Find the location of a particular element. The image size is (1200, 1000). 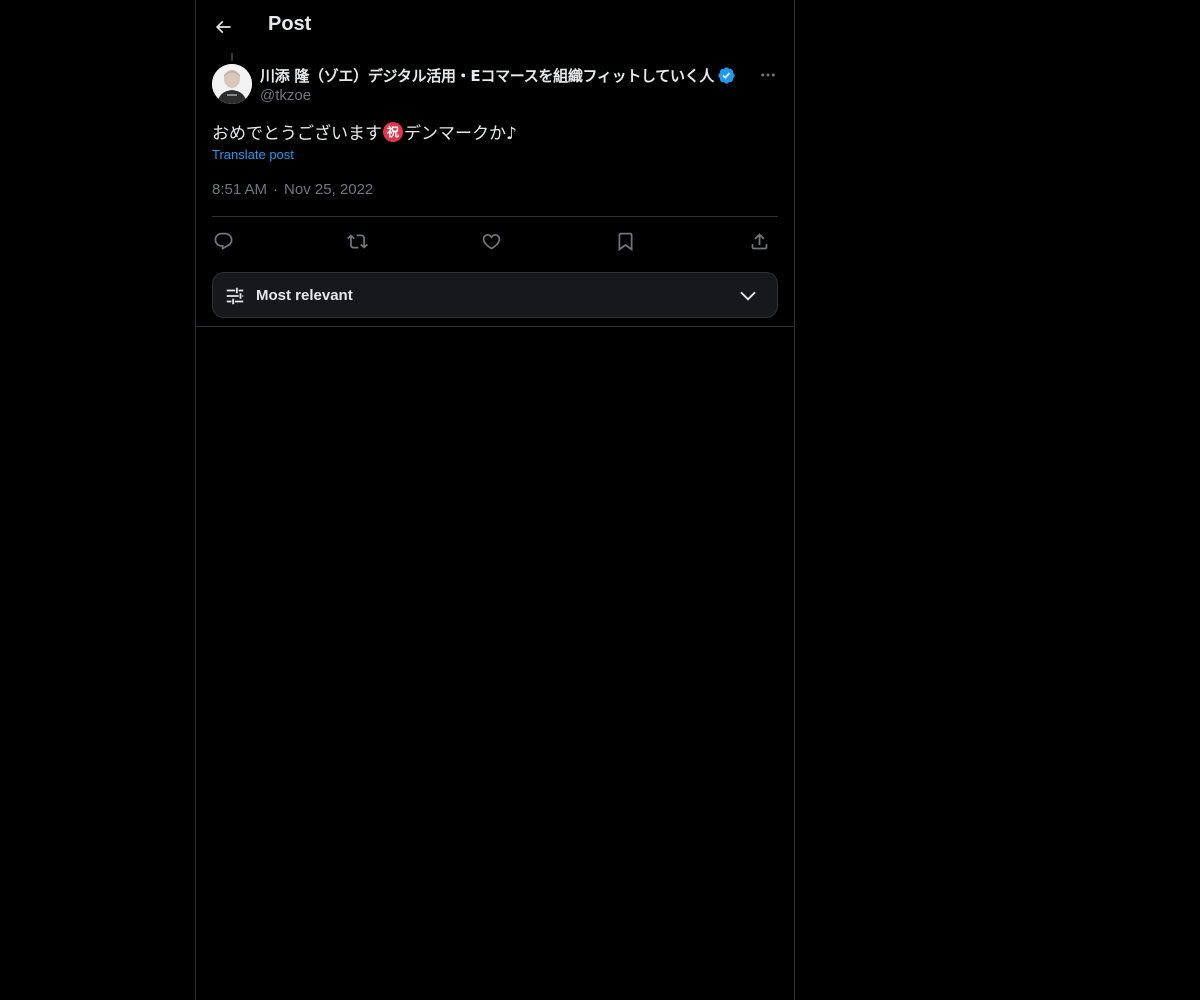

more-horizontal-icon is located at coordinates (768, 75).